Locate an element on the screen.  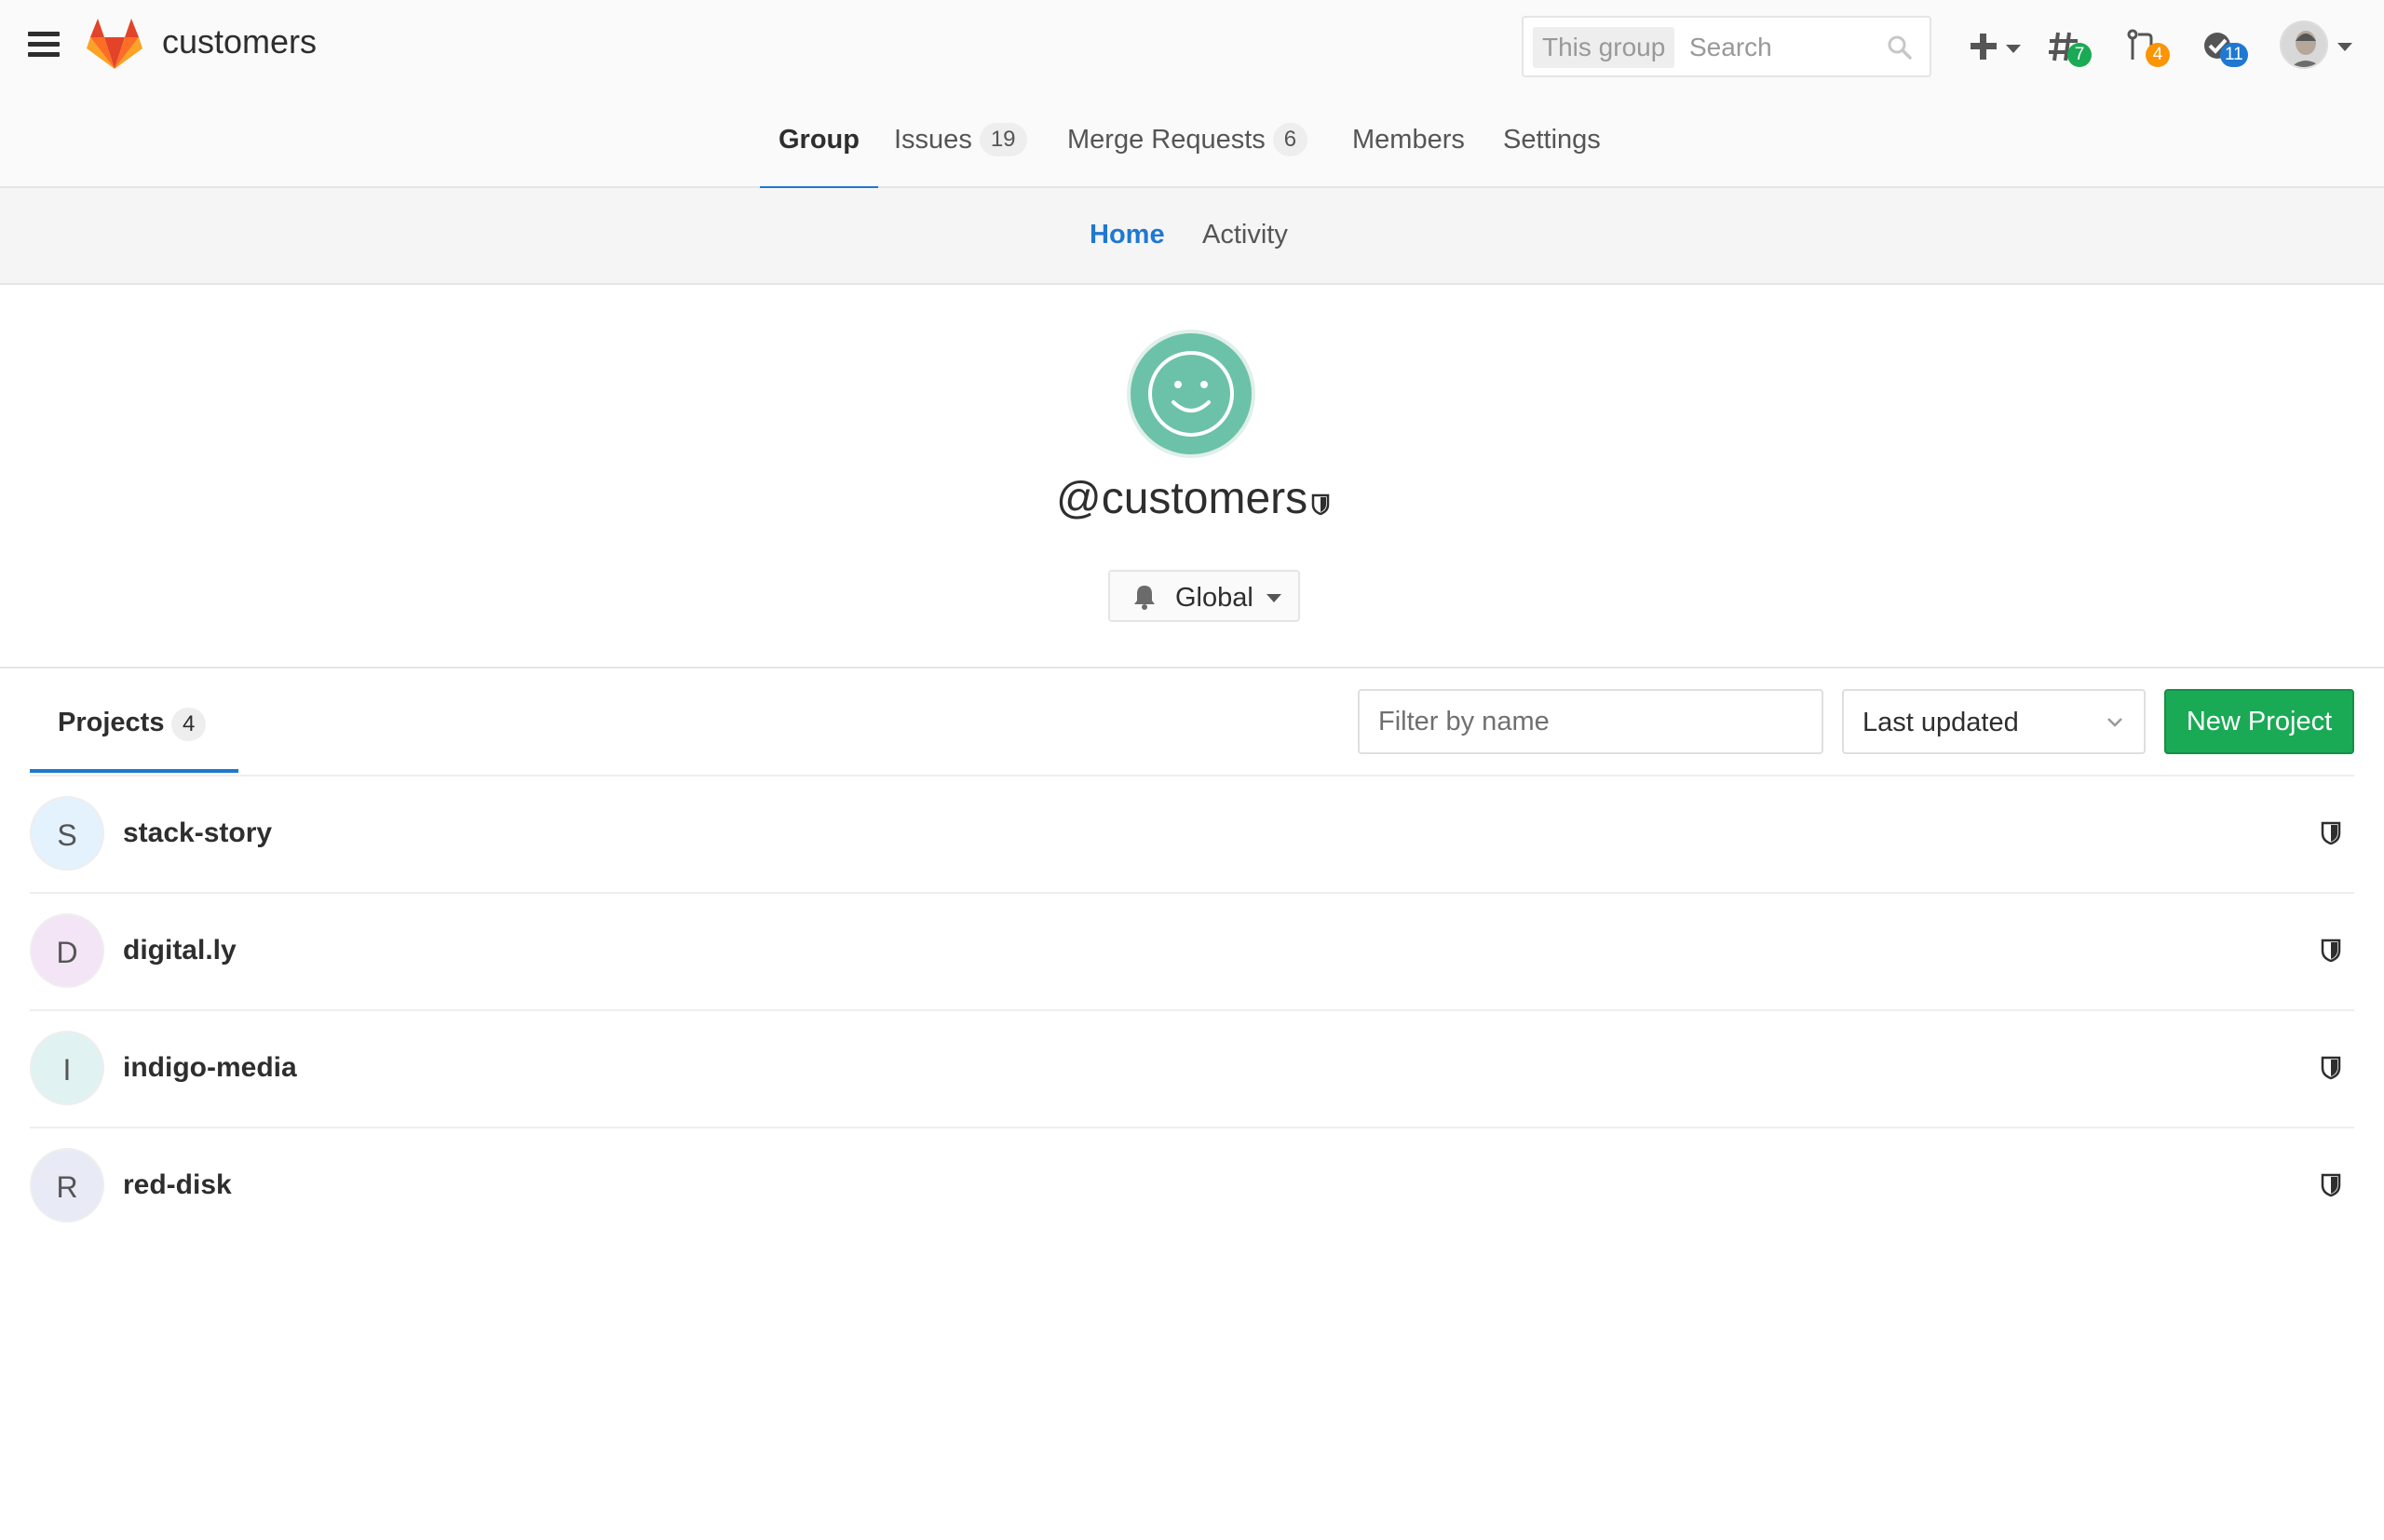
merge-requests-count-badge: 4 is located at coordinates (2158, 55).